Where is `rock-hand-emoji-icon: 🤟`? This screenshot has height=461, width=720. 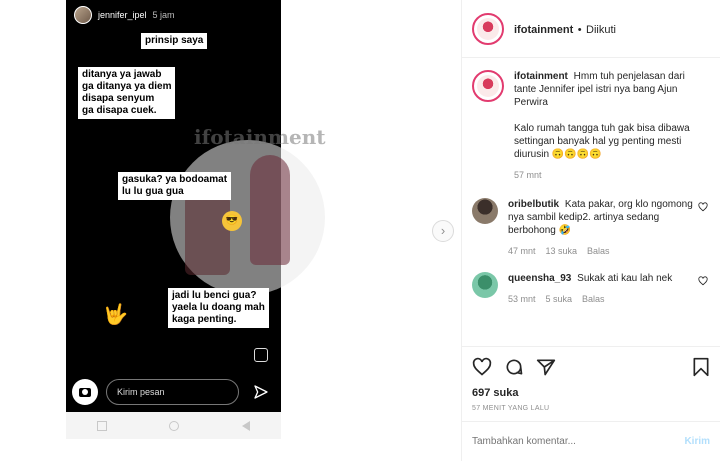 rock-hand-emoji-icon: 🤟 is located at coordinates (115, 315).